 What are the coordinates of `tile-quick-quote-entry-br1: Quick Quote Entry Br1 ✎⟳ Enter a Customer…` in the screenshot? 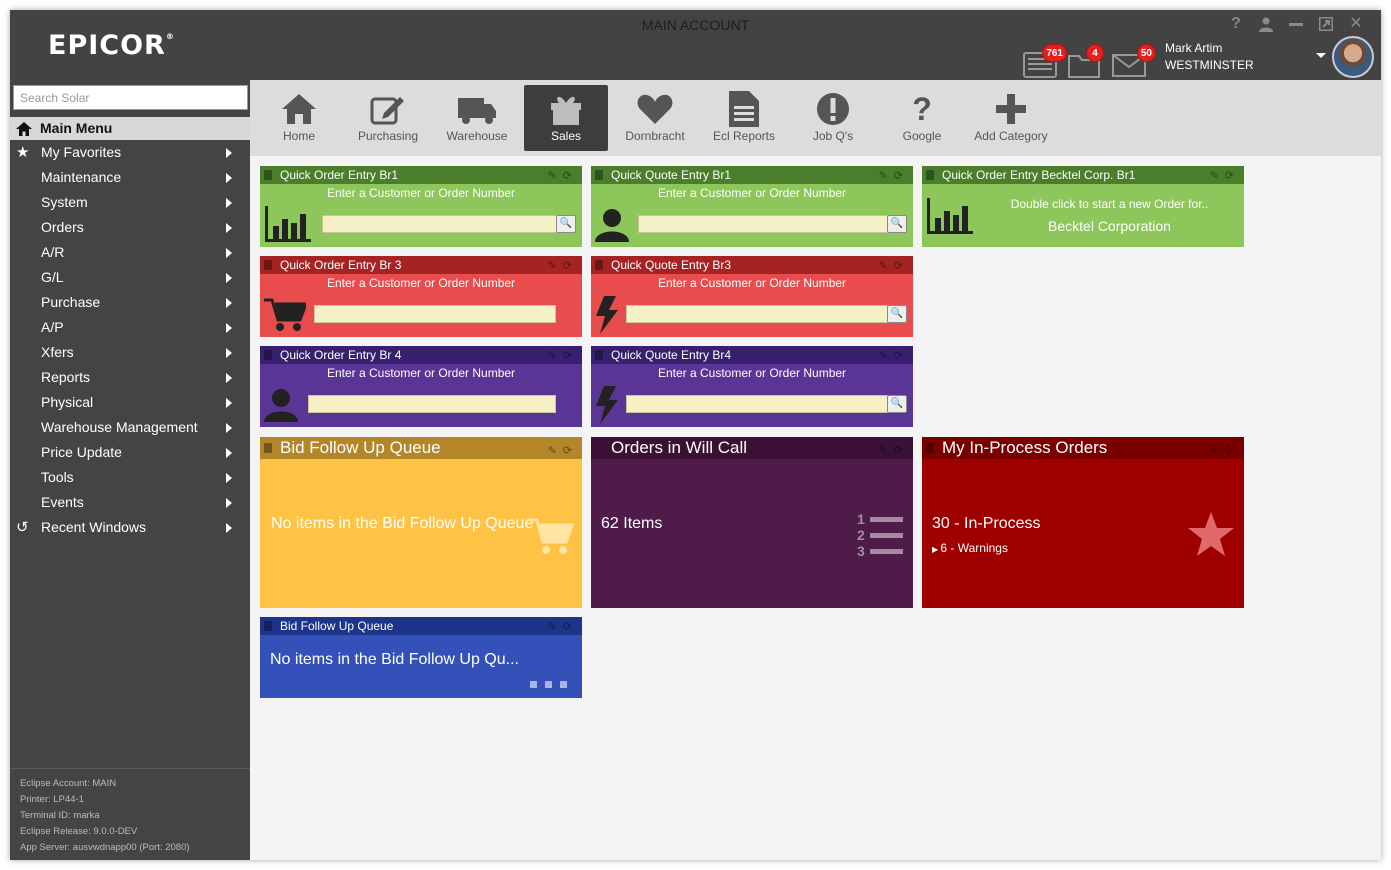 It's located at (752, 206).